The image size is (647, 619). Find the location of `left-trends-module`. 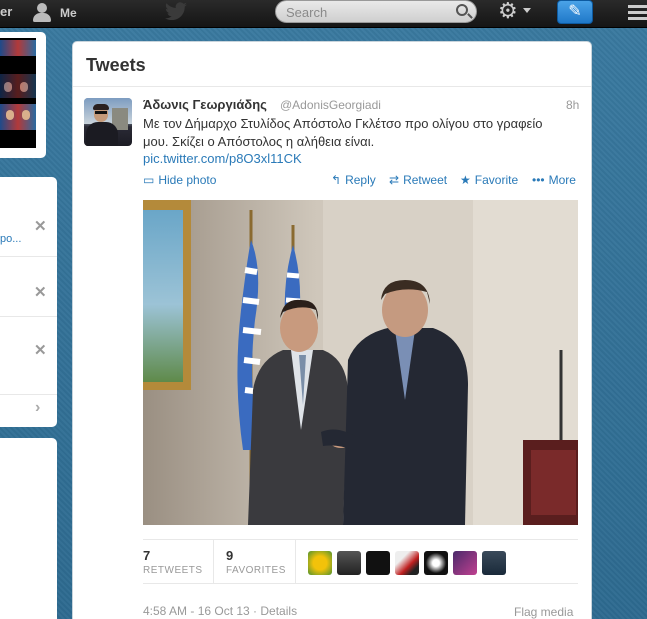

left-trends-module is located at coordinates (28, 528).